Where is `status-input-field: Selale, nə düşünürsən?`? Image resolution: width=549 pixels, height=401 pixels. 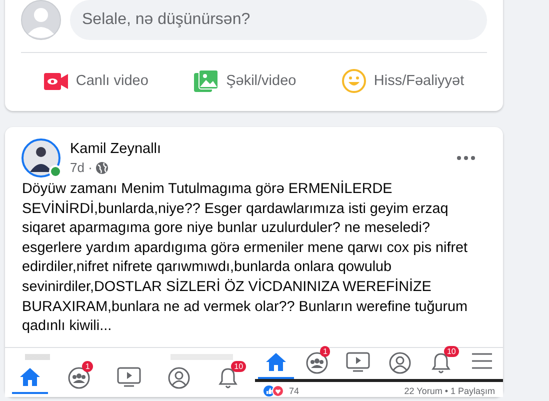
status-input-field: Selale, nə düşünürsən? is located at coordinates (278, 20).